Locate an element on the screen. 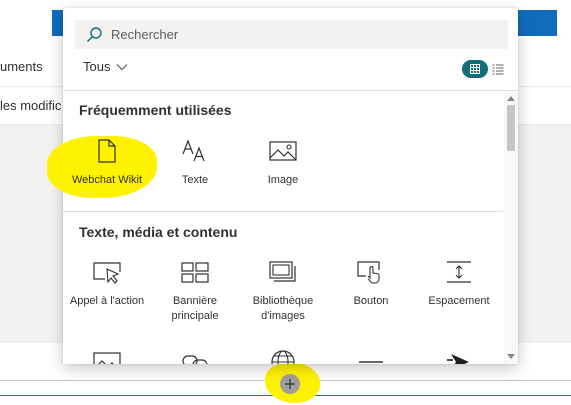 Image resolution: width=571 pixels, height=405 pixels. divider-icon is located at coordinates (371, 362).